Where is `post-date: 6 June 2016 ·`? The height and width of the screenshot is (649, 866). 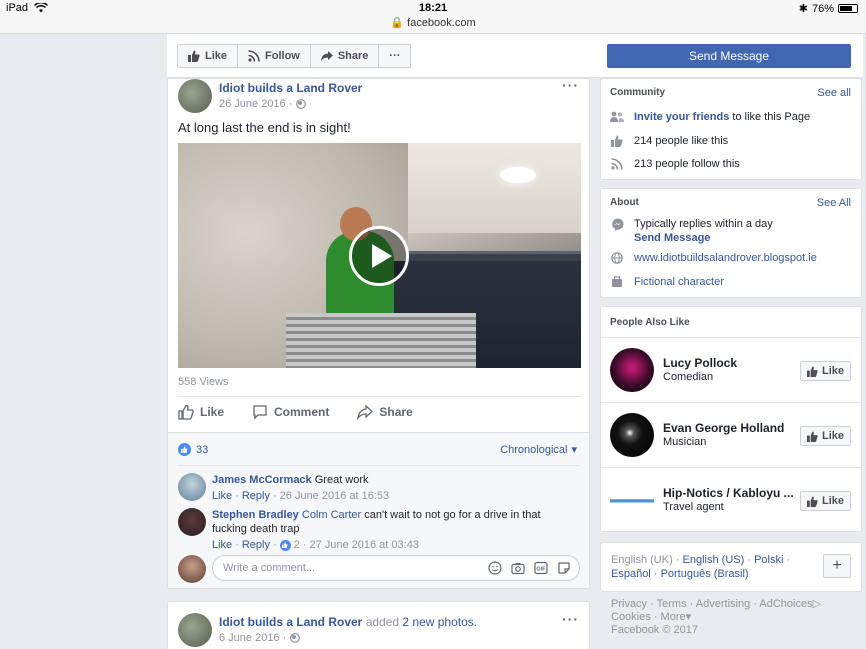
post-date: 6 June 2016 · is located at coordinates (260, 638).